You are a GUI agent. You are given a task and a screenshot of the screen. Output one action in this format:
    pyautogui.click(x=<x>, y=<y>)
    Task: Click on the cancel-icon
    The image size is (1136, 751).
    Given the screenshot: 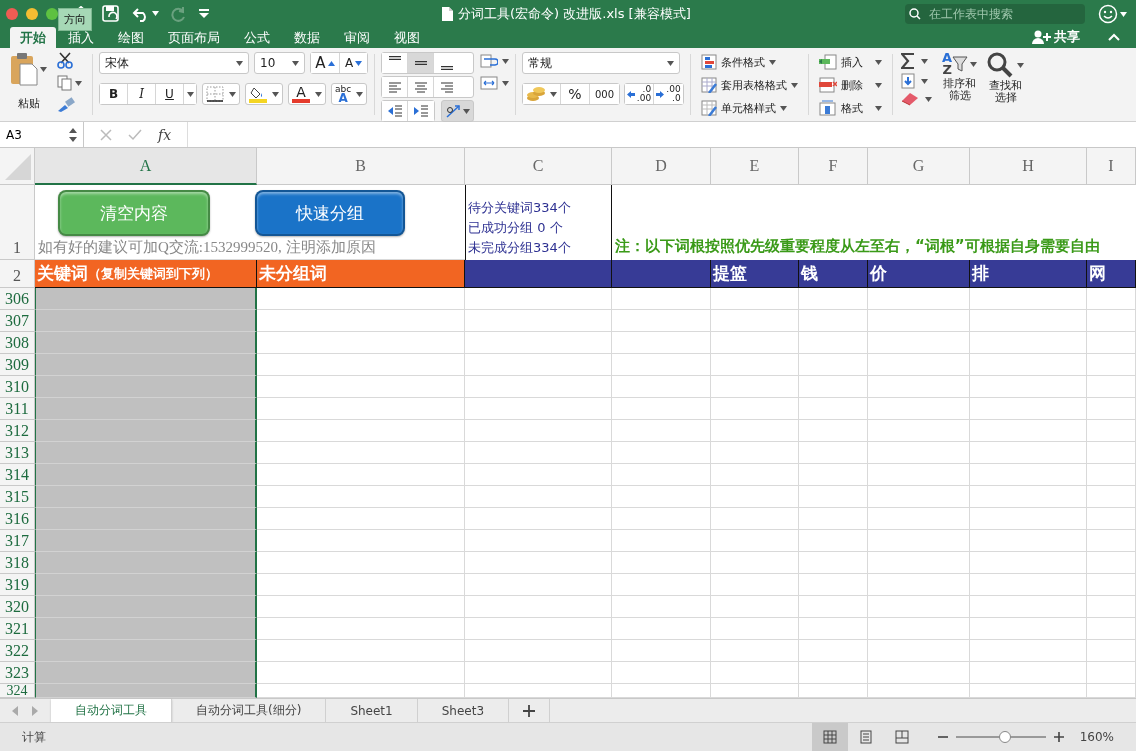 What is the action you would take?
    pyautogui.click(x=106, y=134)
    